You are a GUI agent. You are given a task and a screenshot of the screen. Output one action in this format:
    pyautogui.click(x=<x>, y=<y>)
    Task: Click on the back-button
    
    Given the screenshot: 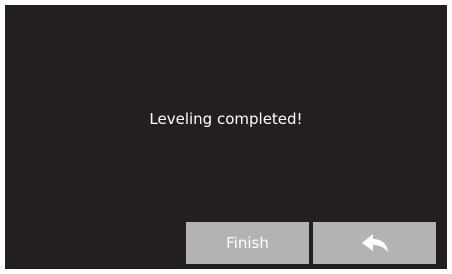 What is the action you would take?
    pyautogui.click(x=374, y=243)
    